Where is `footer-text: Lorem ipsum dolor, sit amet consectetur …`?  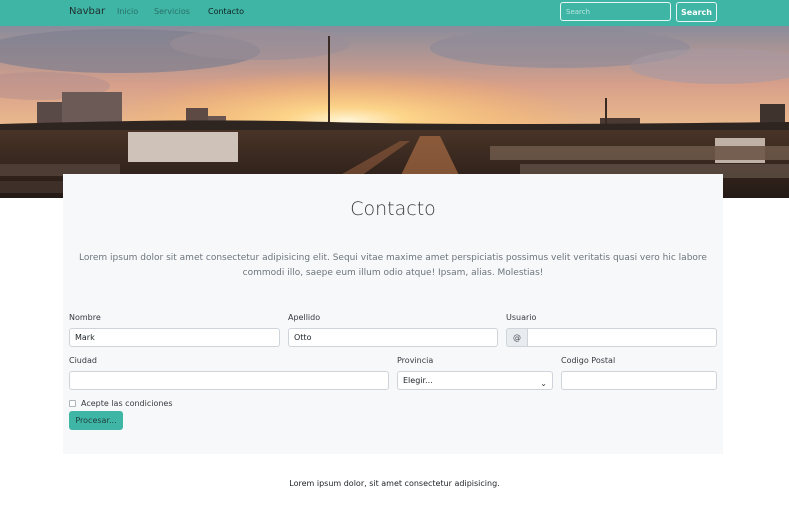 footer-text: Lorem ipsum dolor, sit amet consectetur … is located at coordinates (394, 483).